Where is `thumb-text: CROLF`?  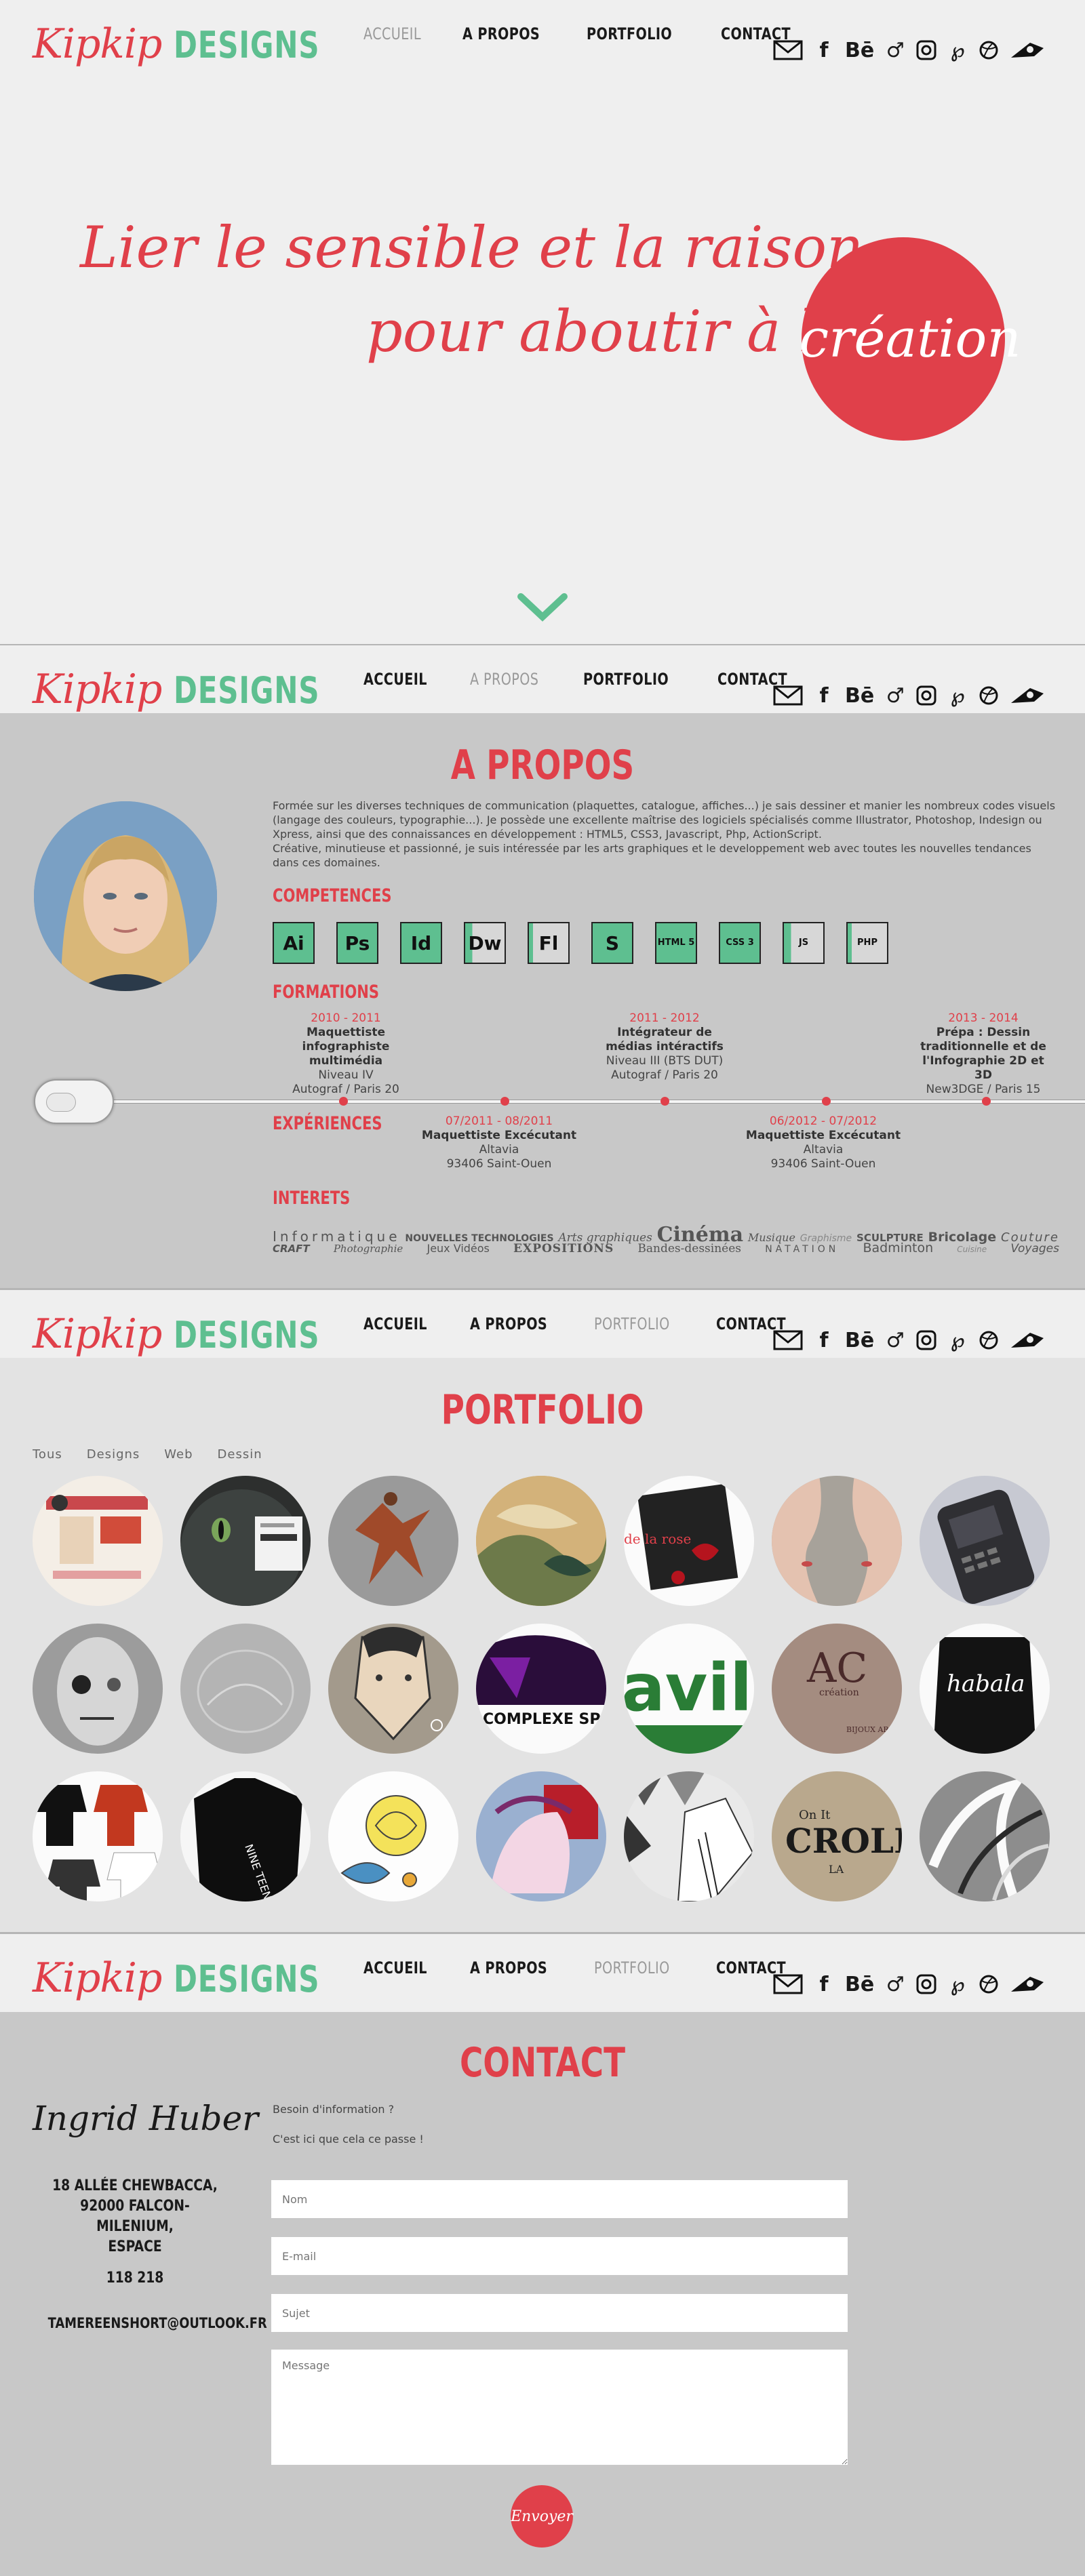
thumb-text: CROLF is located at coordinates (843, 1841).